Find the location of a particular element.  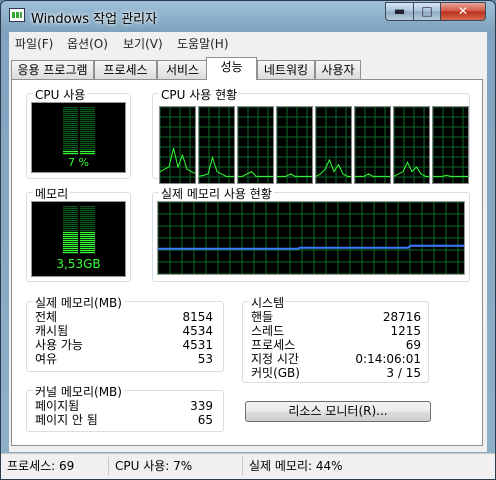

phys-available-value: 4531 is located at coordinates (197, 345).